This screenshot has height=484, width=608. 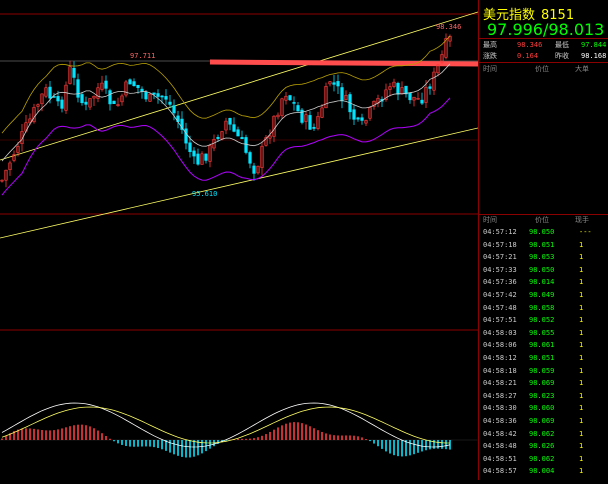 What do you see at coordinates (500, 421) in the screenshot?
I see `tick-time: 04:58:36` at bounding box center [500, 421].